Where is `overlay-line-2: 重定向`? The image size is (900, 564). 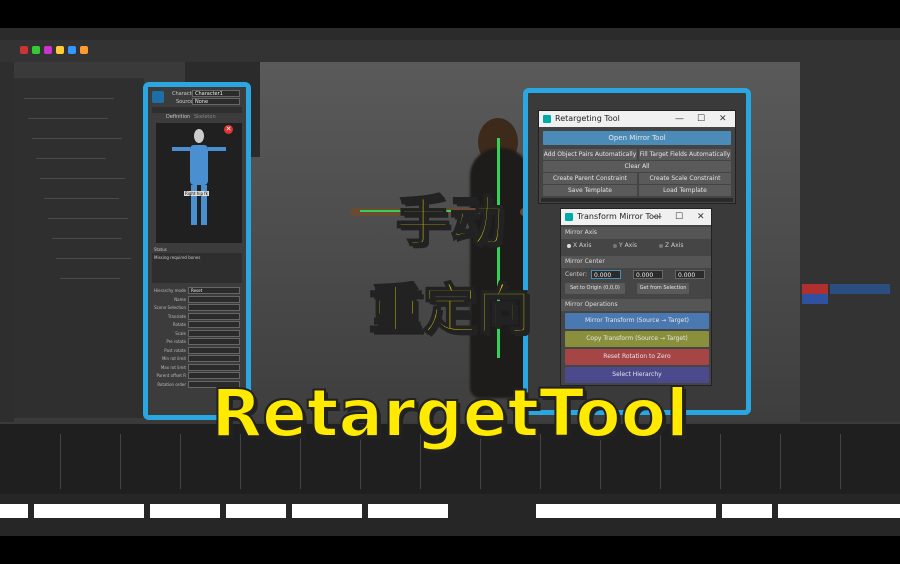
overlay-line-2: 重定向 is located at coordinates (450, 309).